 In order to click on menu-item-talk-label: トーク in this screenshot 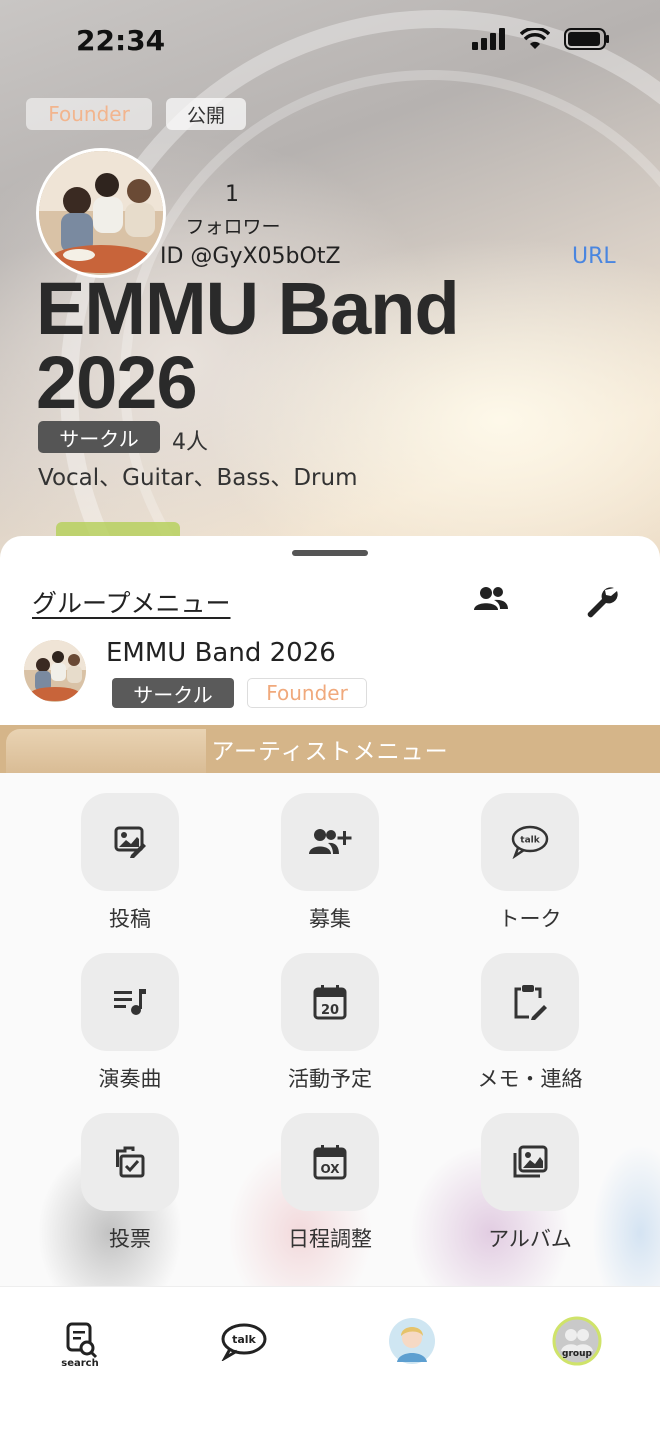, I will do `click(530, 919)`.